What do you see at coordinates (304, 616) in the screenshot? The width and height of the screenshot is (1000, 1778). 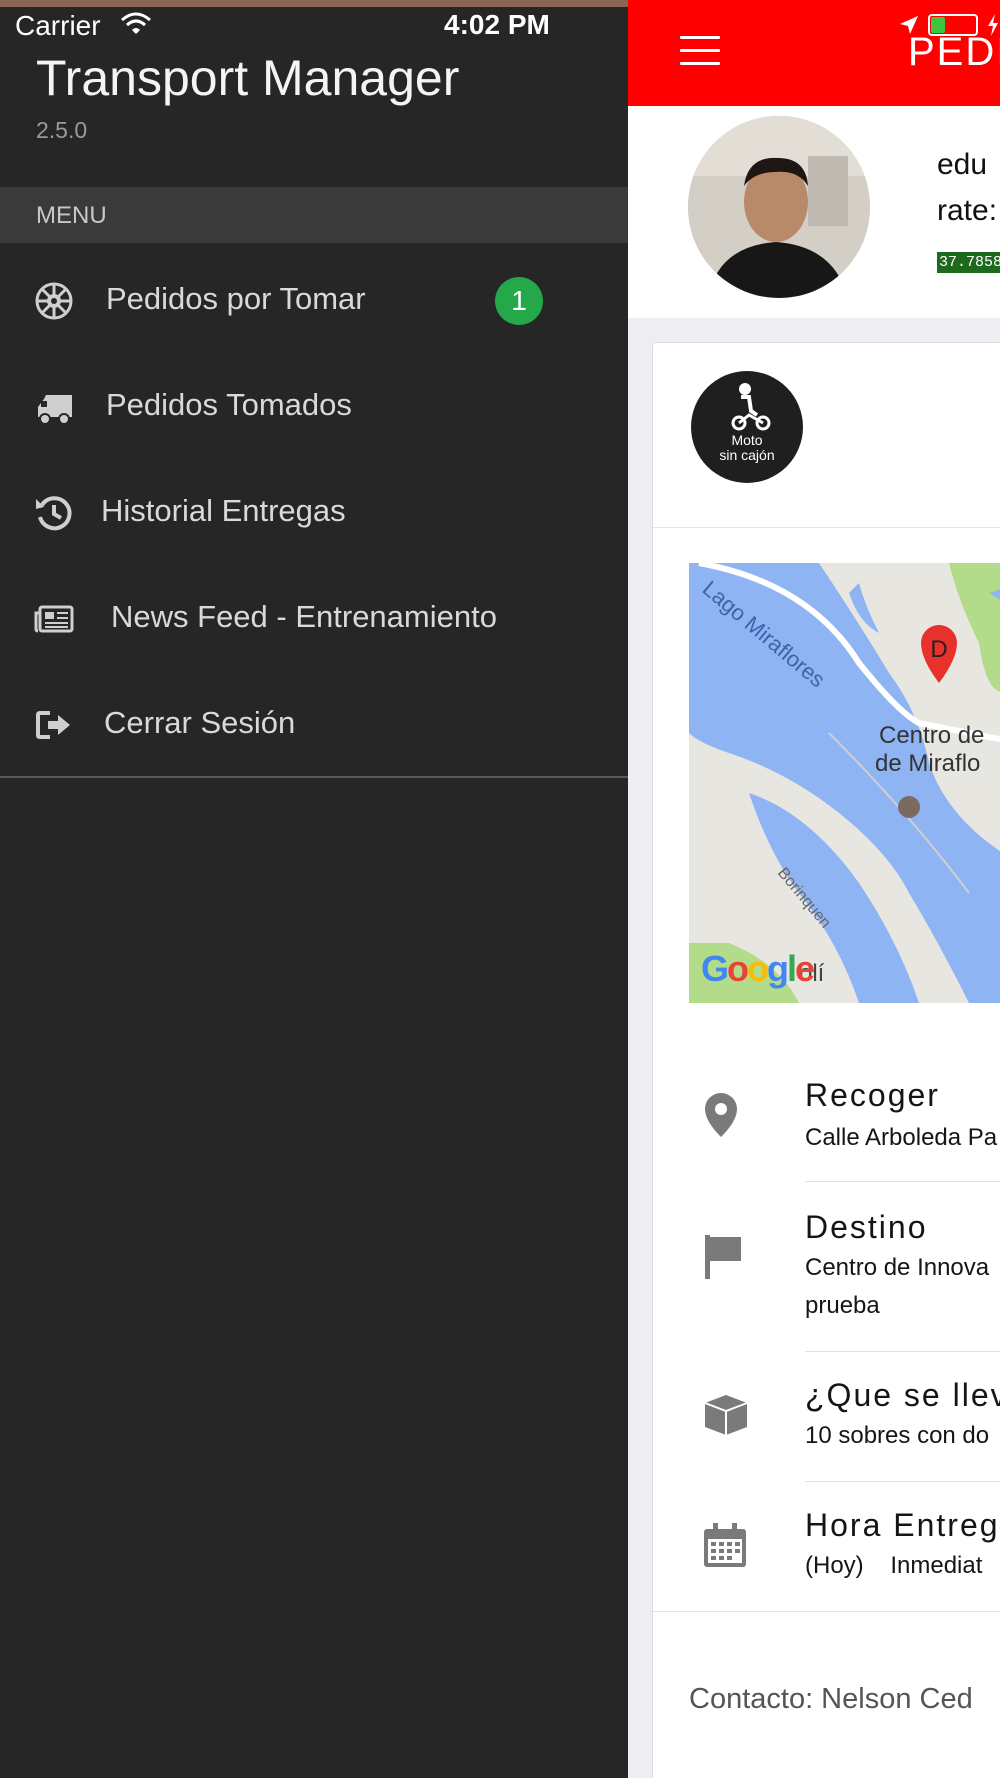 I see `menu-item-label: News Feed - Entrenamiento` at bounding box center [304, 616].